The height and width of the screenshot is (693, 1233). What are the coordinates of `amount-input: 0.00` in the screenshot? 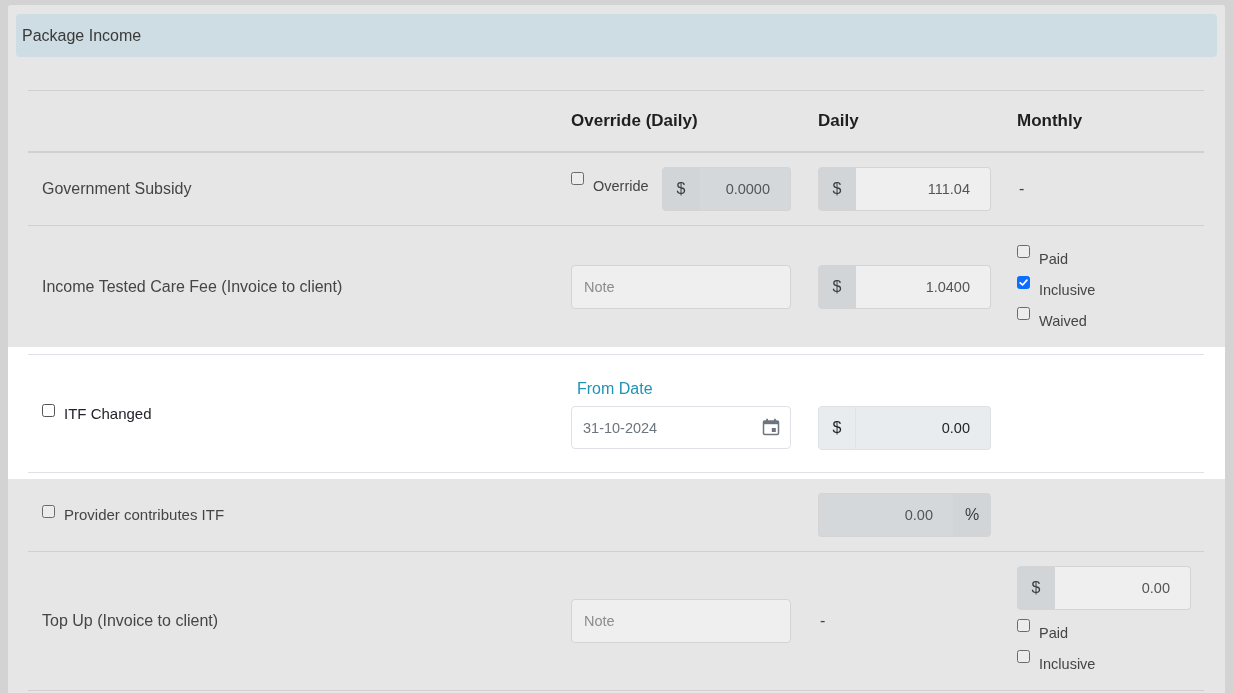 It's located at (1123, 588).